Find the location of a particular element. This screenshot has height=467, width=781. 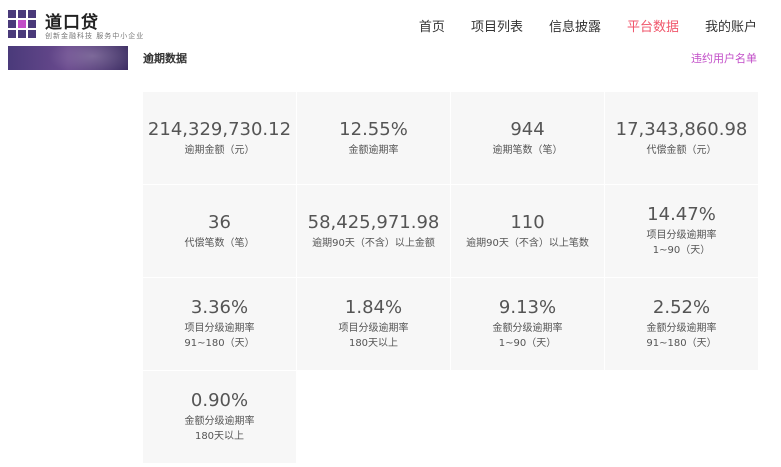

nav-item-disclosure: 信息披露 is located at coordinates (575, 25).